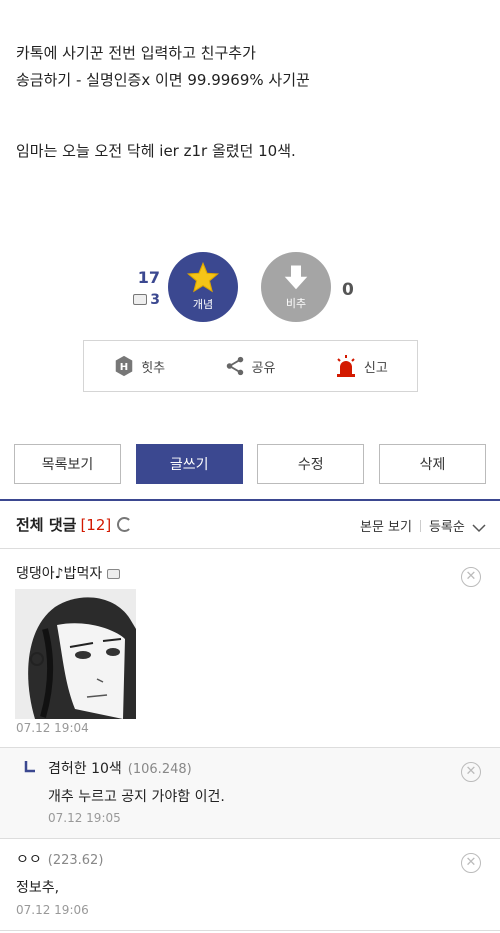 The image size is (500, 933). Describe the element at coordinates (163, 80) in the screenshot. I see `post-line: 송금하기 - 실명인증x 이면 99.9969% 사기꾼` at that location.